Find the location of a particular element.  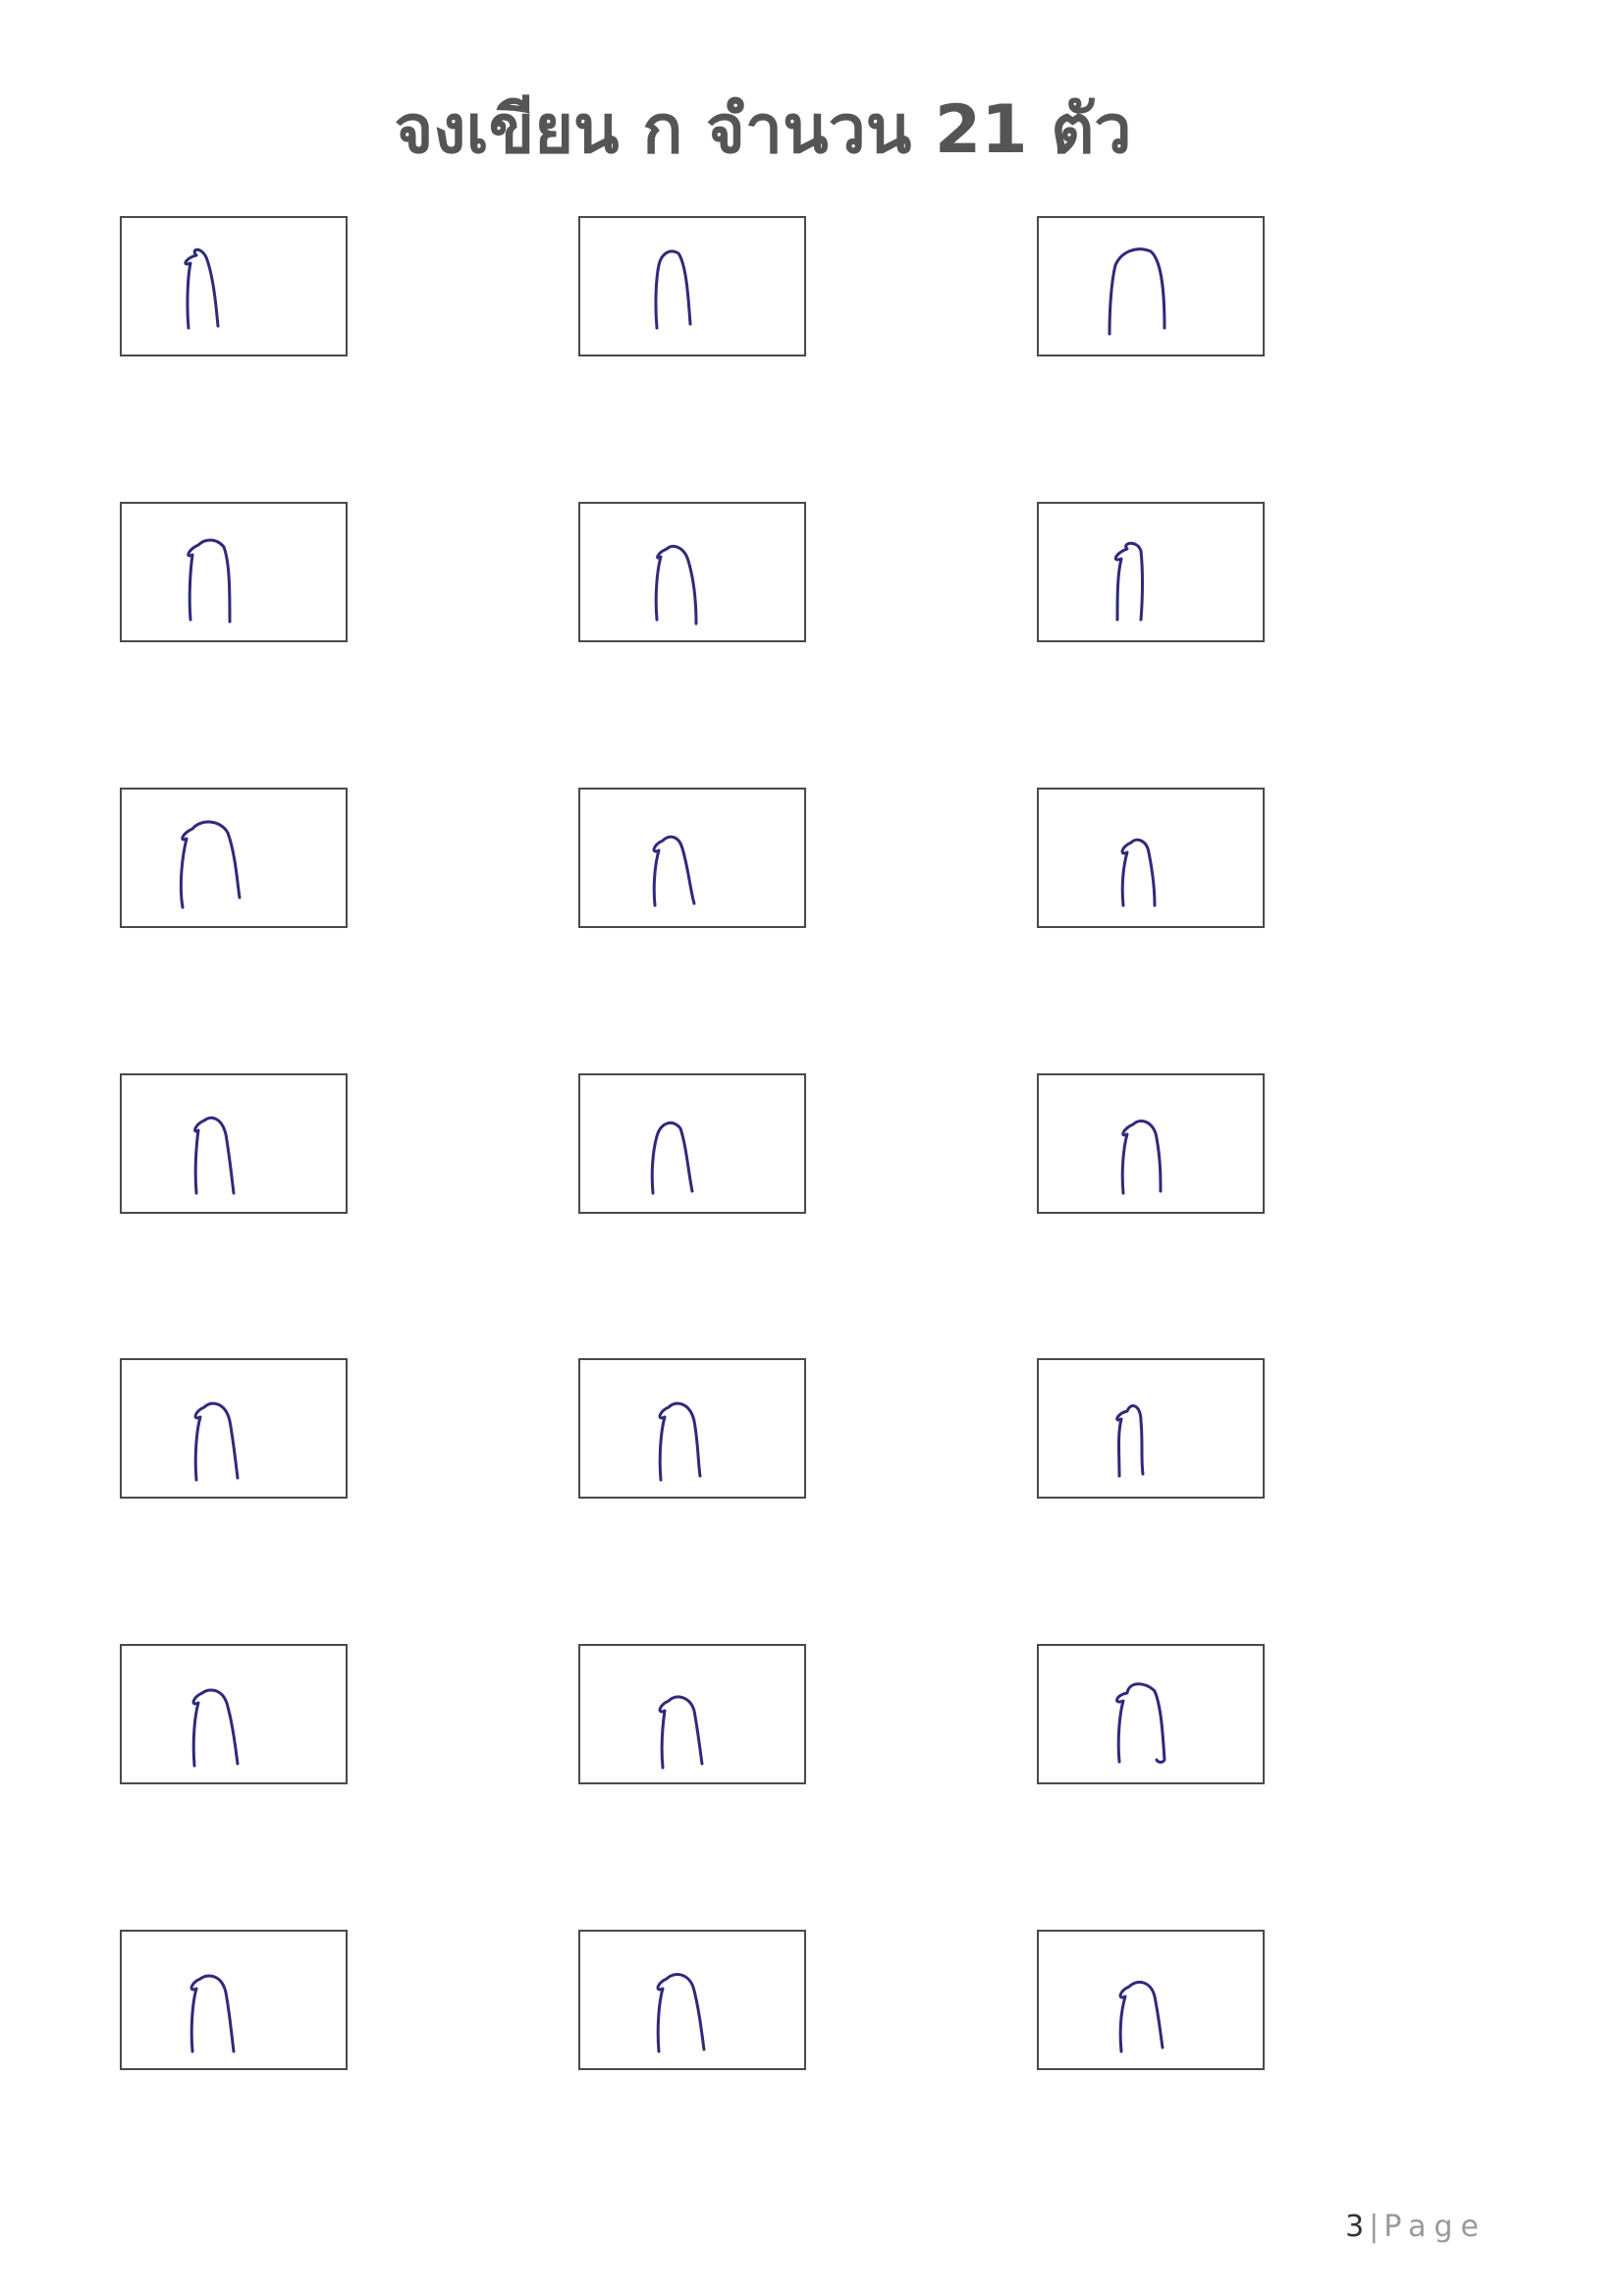

page-footer: 3 | Page is located at coordinates (1416, 2227).